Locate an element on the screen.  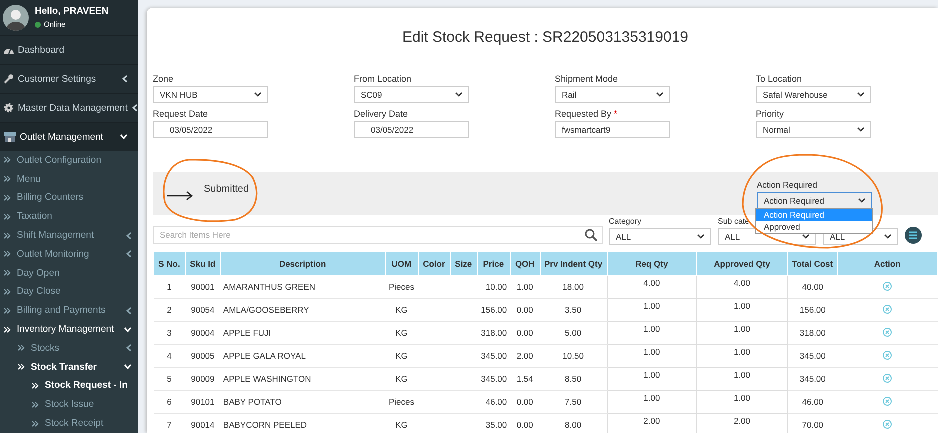
table-cell: 5 is located at coordinates (170, 379).